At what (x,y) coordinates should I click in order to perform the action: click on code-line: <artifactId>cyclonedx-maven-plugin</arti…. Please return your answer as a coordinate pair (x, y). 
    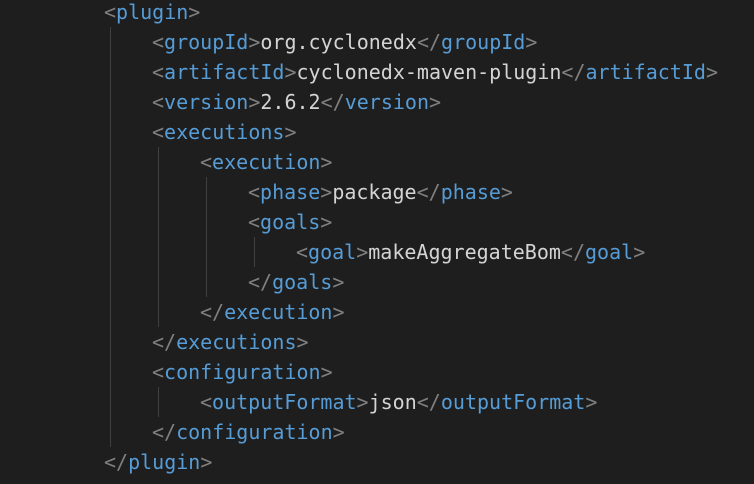
    Looking at the image, I should click on (435, 72).